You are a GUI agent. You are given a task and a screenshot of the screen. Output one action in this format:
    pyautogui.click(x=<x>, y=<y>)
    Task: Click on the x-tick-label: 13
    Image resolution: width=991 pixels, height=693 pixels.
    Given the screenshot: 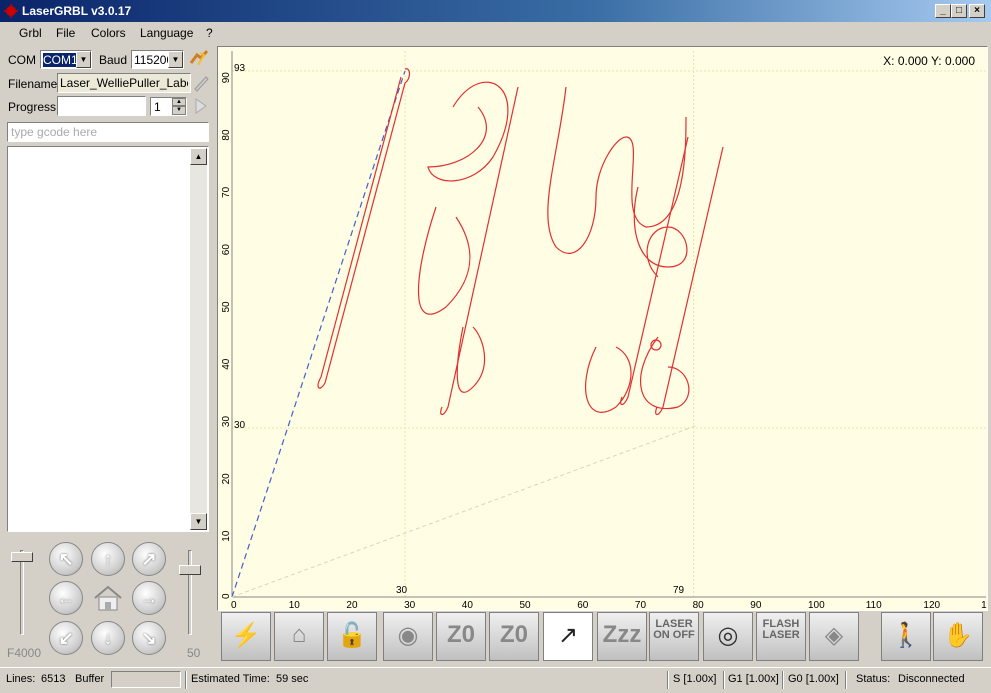 What is the action you would take?
    pyautogui.click(x=984, y=605)
    